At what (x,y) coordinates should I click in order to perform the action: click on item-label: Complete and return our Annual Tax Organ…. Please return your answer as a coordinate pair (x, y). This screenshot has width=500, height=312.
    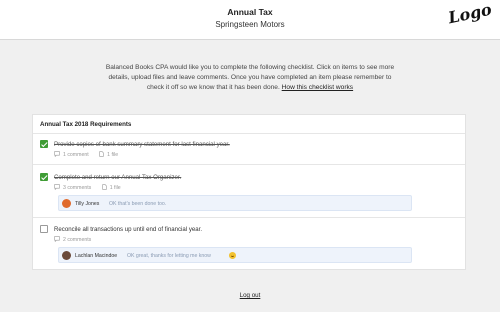
    Looking at the image, I should click on (117, 177).